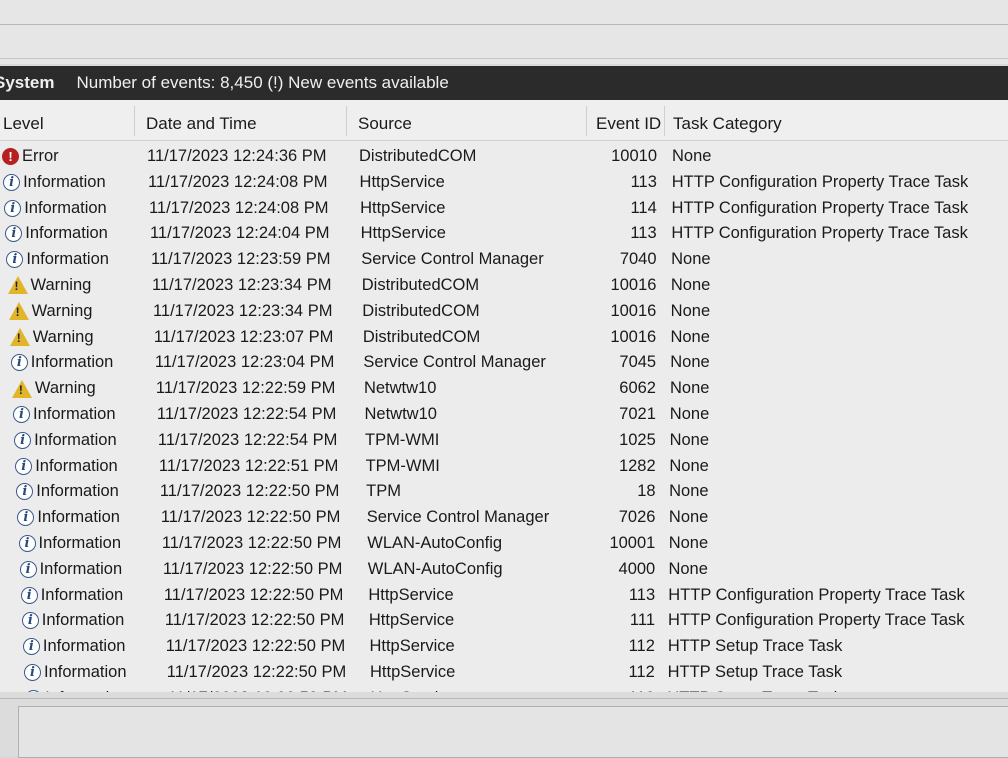 Image resolution: width=1008 pixels, height=758 pixels. What do you see at coordinates (638, 362) in the screenshot?
I see `event-id: 7045` at bounding box center [638, 362].